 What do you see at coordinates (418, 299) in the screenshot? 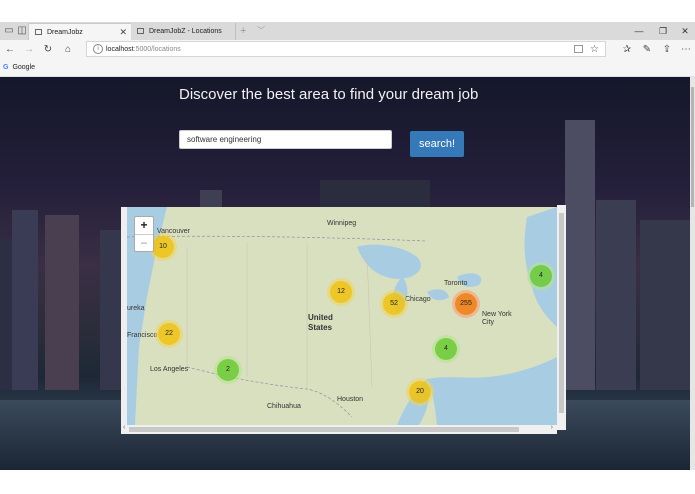
I see `place-label: Chicago` at bounding box center [418, 299].